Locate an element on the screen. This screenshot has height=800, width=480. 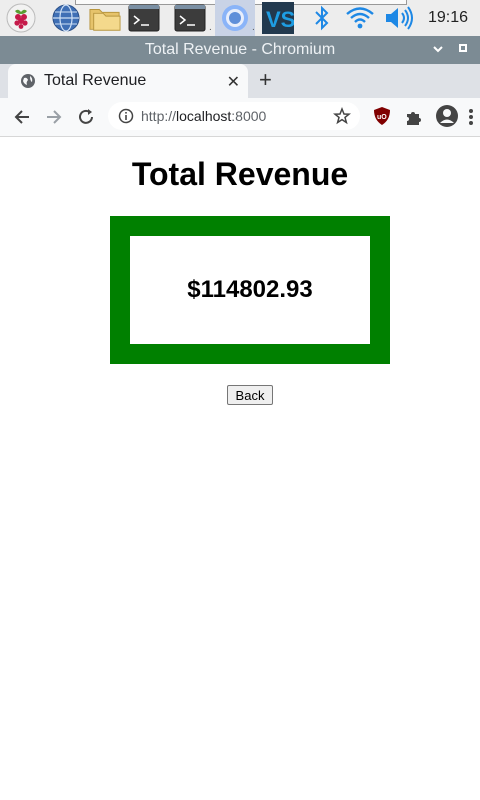
profile-avatar-icon is located at coordinates (447, 118).